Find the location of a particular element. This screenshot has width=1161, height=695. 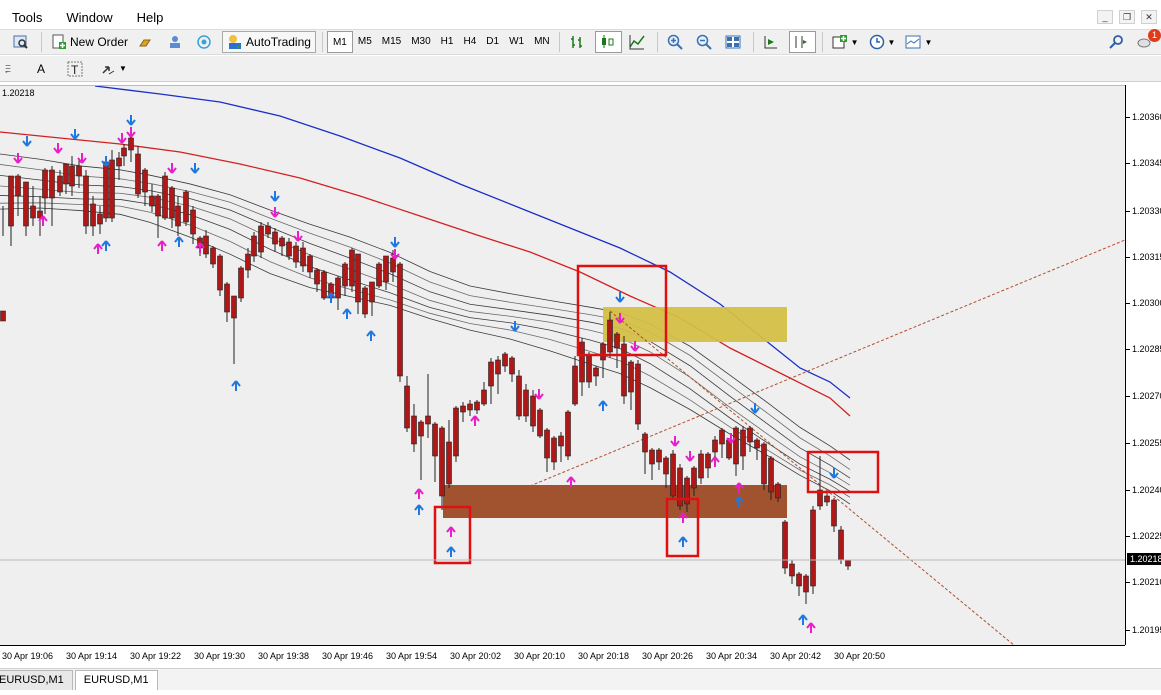

text-tool-button: A is located at coordinates (41, 69).